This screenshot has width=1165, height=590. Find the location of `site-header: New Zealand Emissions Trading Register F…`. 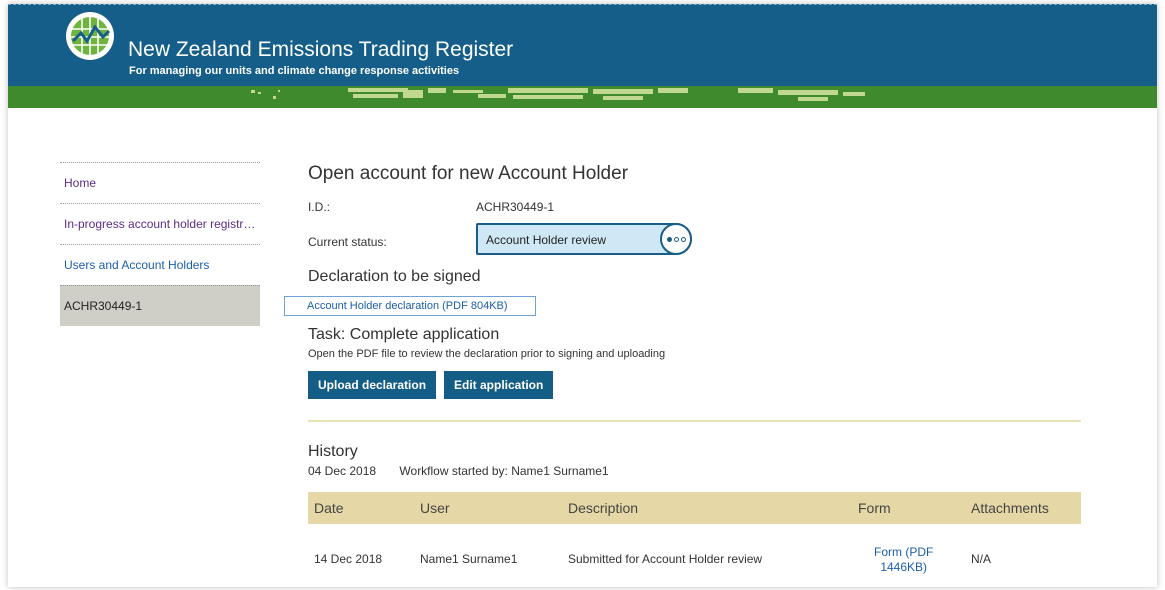

site-header: New Zealand Emissions Trading Register F… is located at coordinates (582, 45).